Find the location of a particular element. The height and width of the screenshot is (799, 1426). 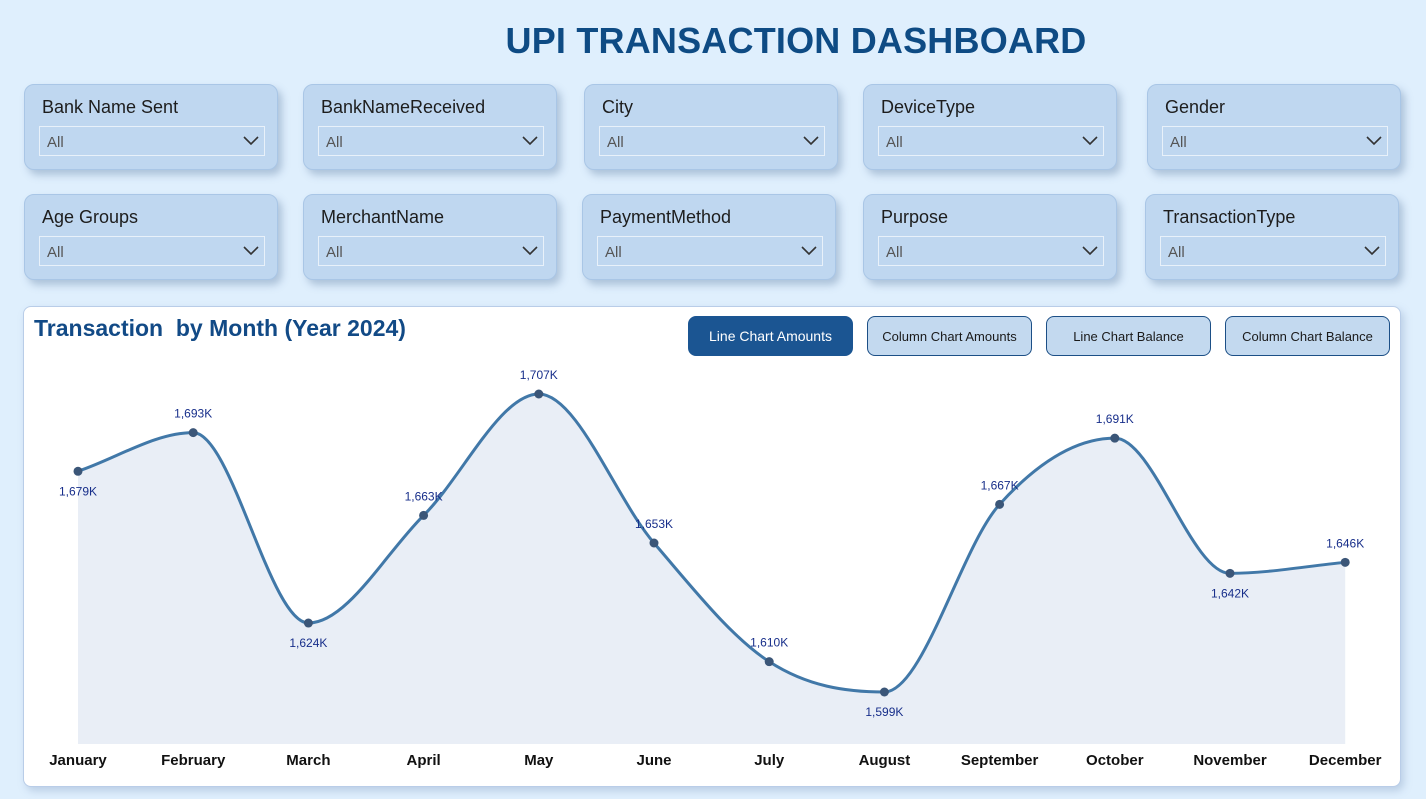

data-label: 1,610K is located at coordinates (769, 643).